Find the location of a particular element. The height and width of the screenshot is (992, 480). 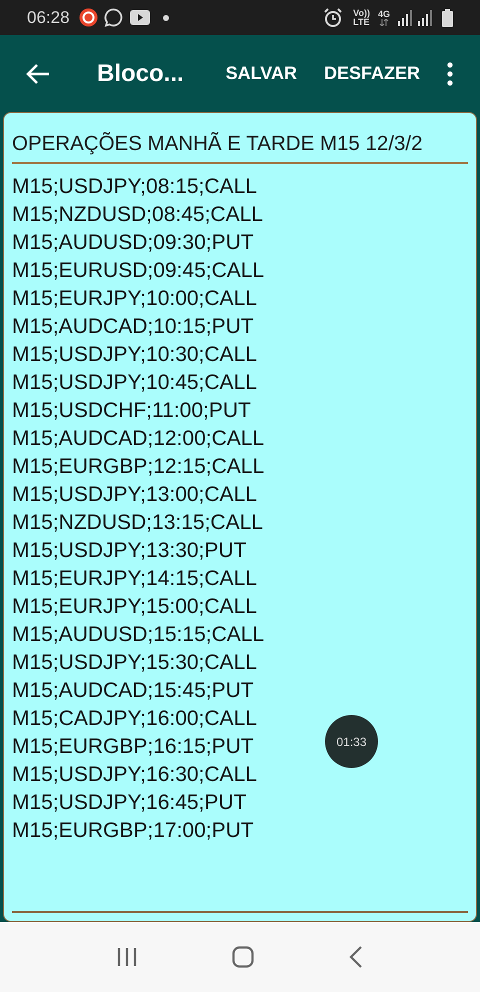

network-label: 4G is located at coordinates (384, 14).